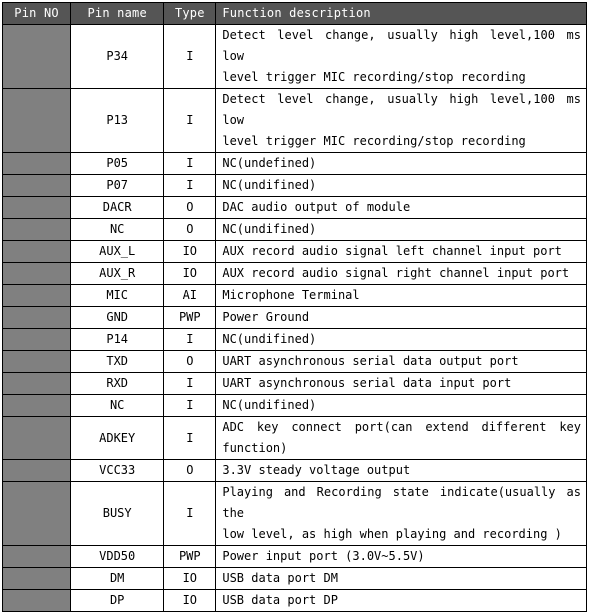 The width and height of the screenshot is (592, 612). I want to click on cell-function-description: USB data port DM, so click(401, 578).